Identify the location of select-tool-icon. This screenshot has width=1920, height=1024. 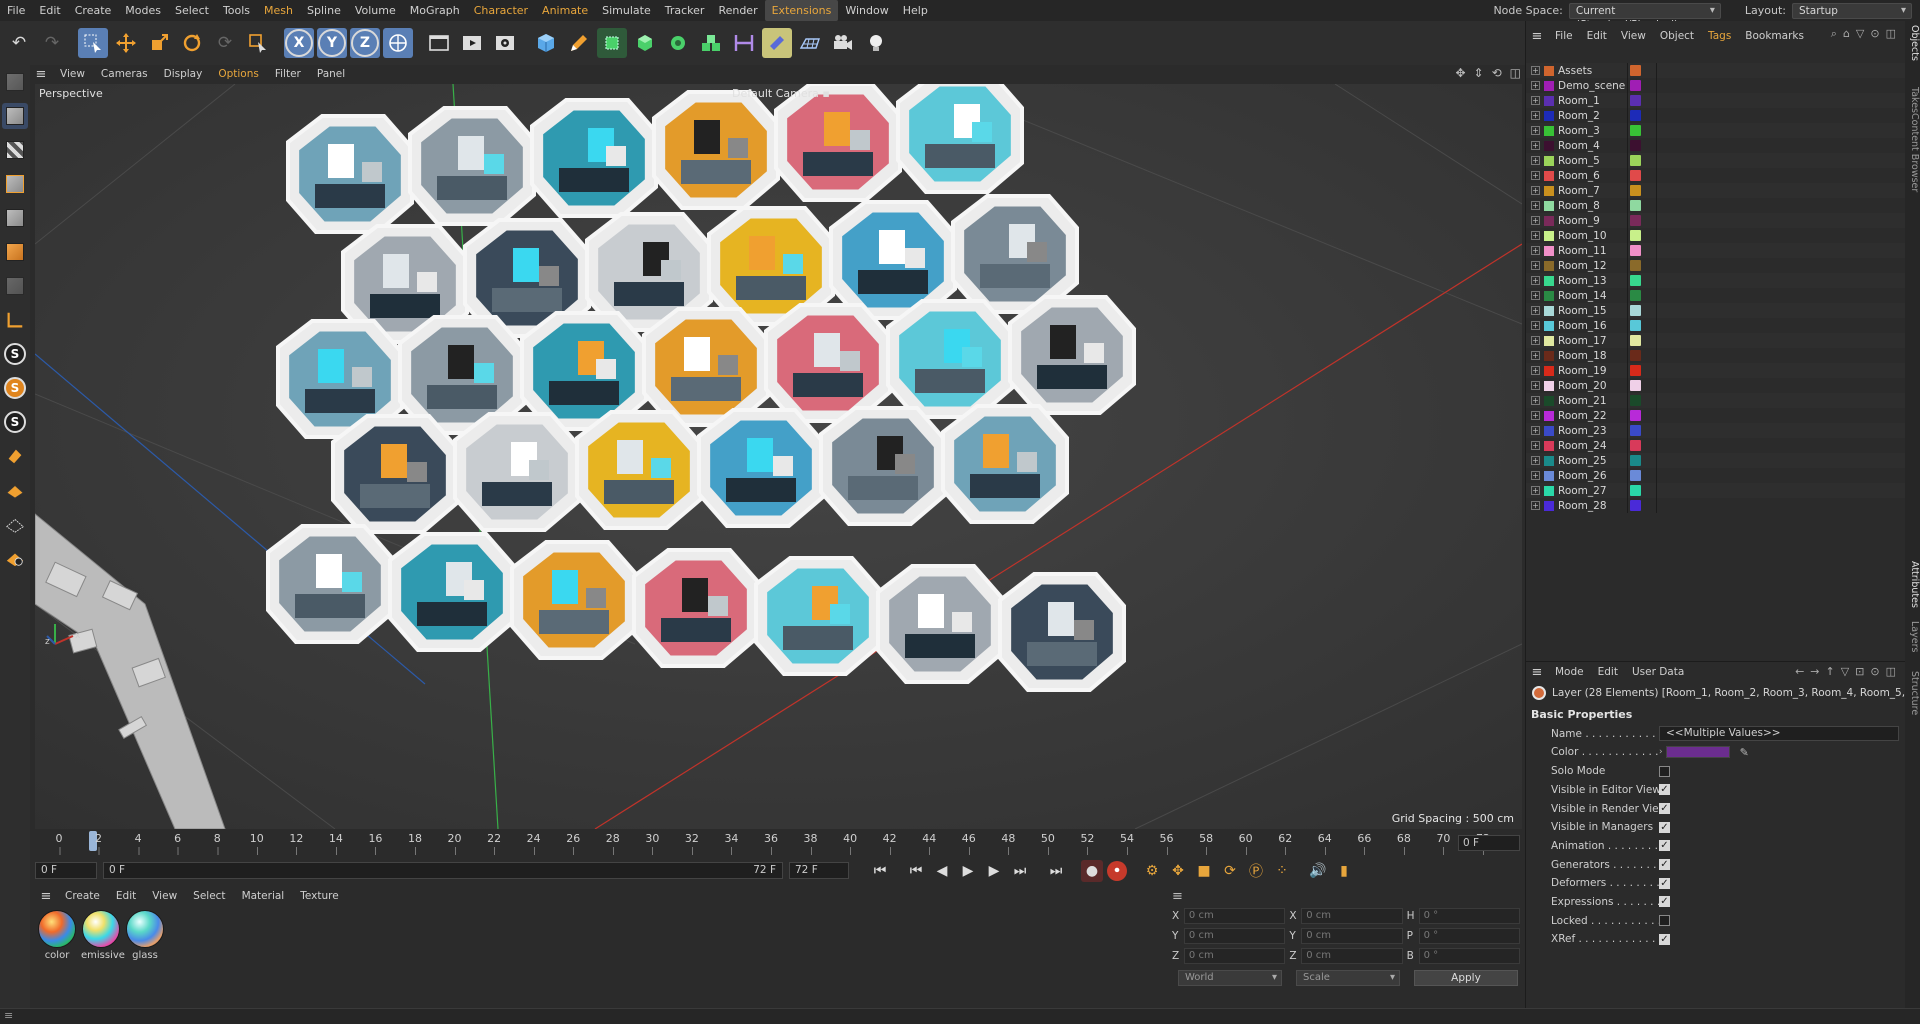
(93, 43).